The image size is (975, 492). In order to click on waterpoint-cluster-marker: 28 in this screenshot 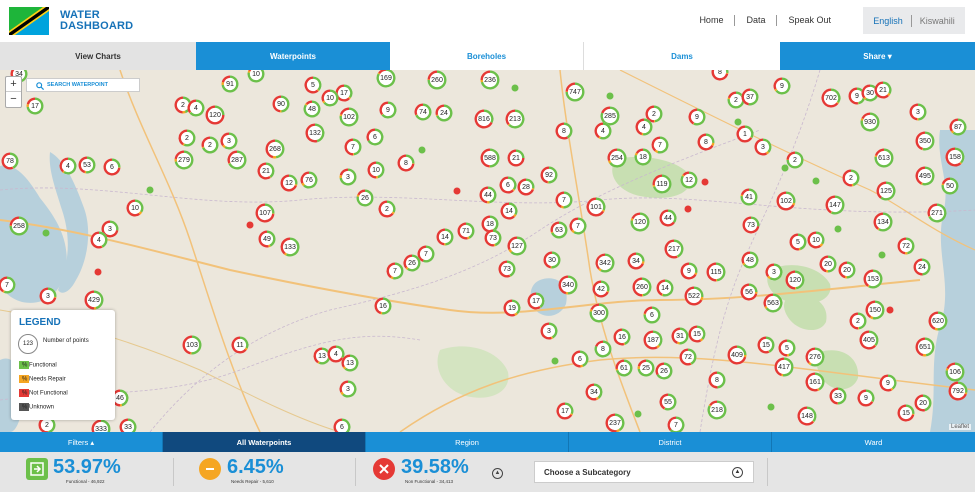, I will do `click(526, 187)`.